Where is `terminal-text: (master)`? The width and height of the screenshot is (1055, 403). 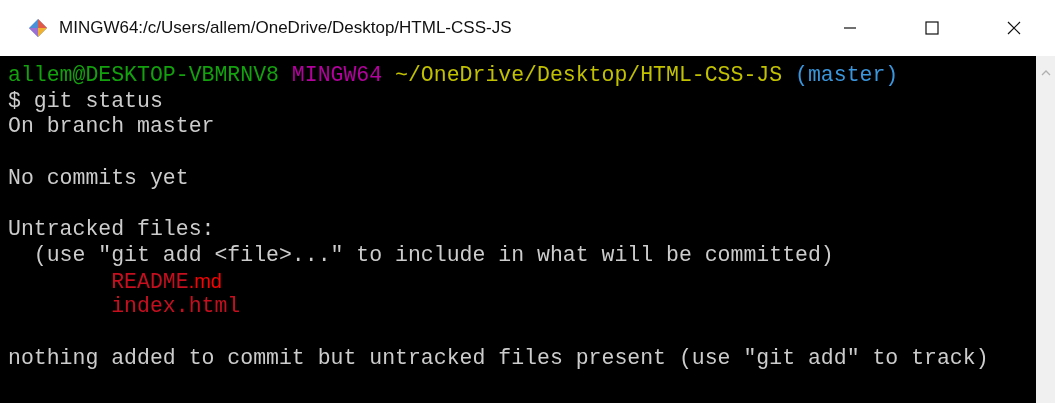
terminal-text: (master) is located at coordinates (847, 76).